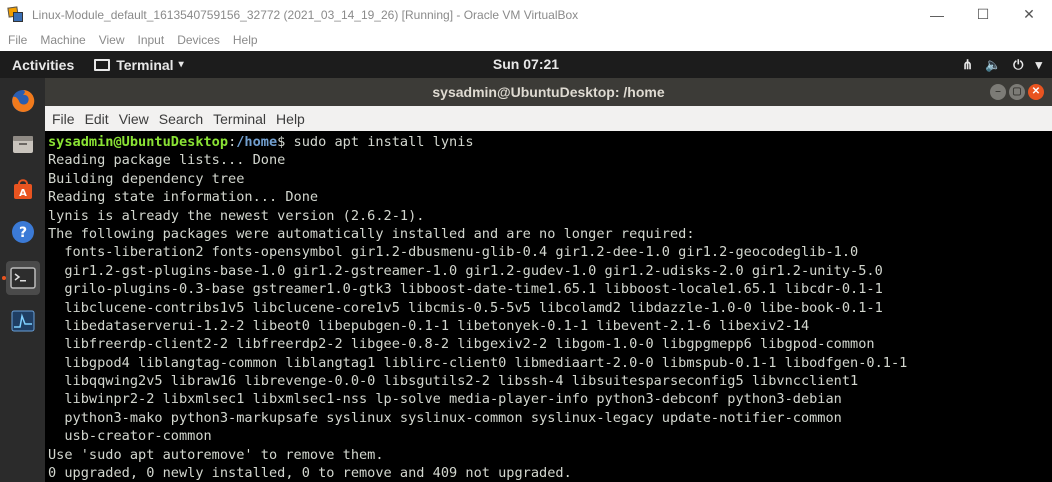 The width and height of the screenshot is (1052, 482). I want to click on terminal-app-icon, so click(102, 64).